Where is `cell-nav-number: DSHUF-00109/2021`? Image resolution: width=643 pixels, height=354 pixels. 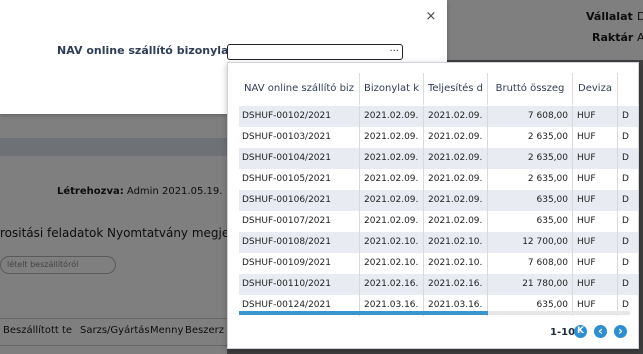
cell-nav-number: DSHUF-00109/2021 is located at coordinates (299, 263).